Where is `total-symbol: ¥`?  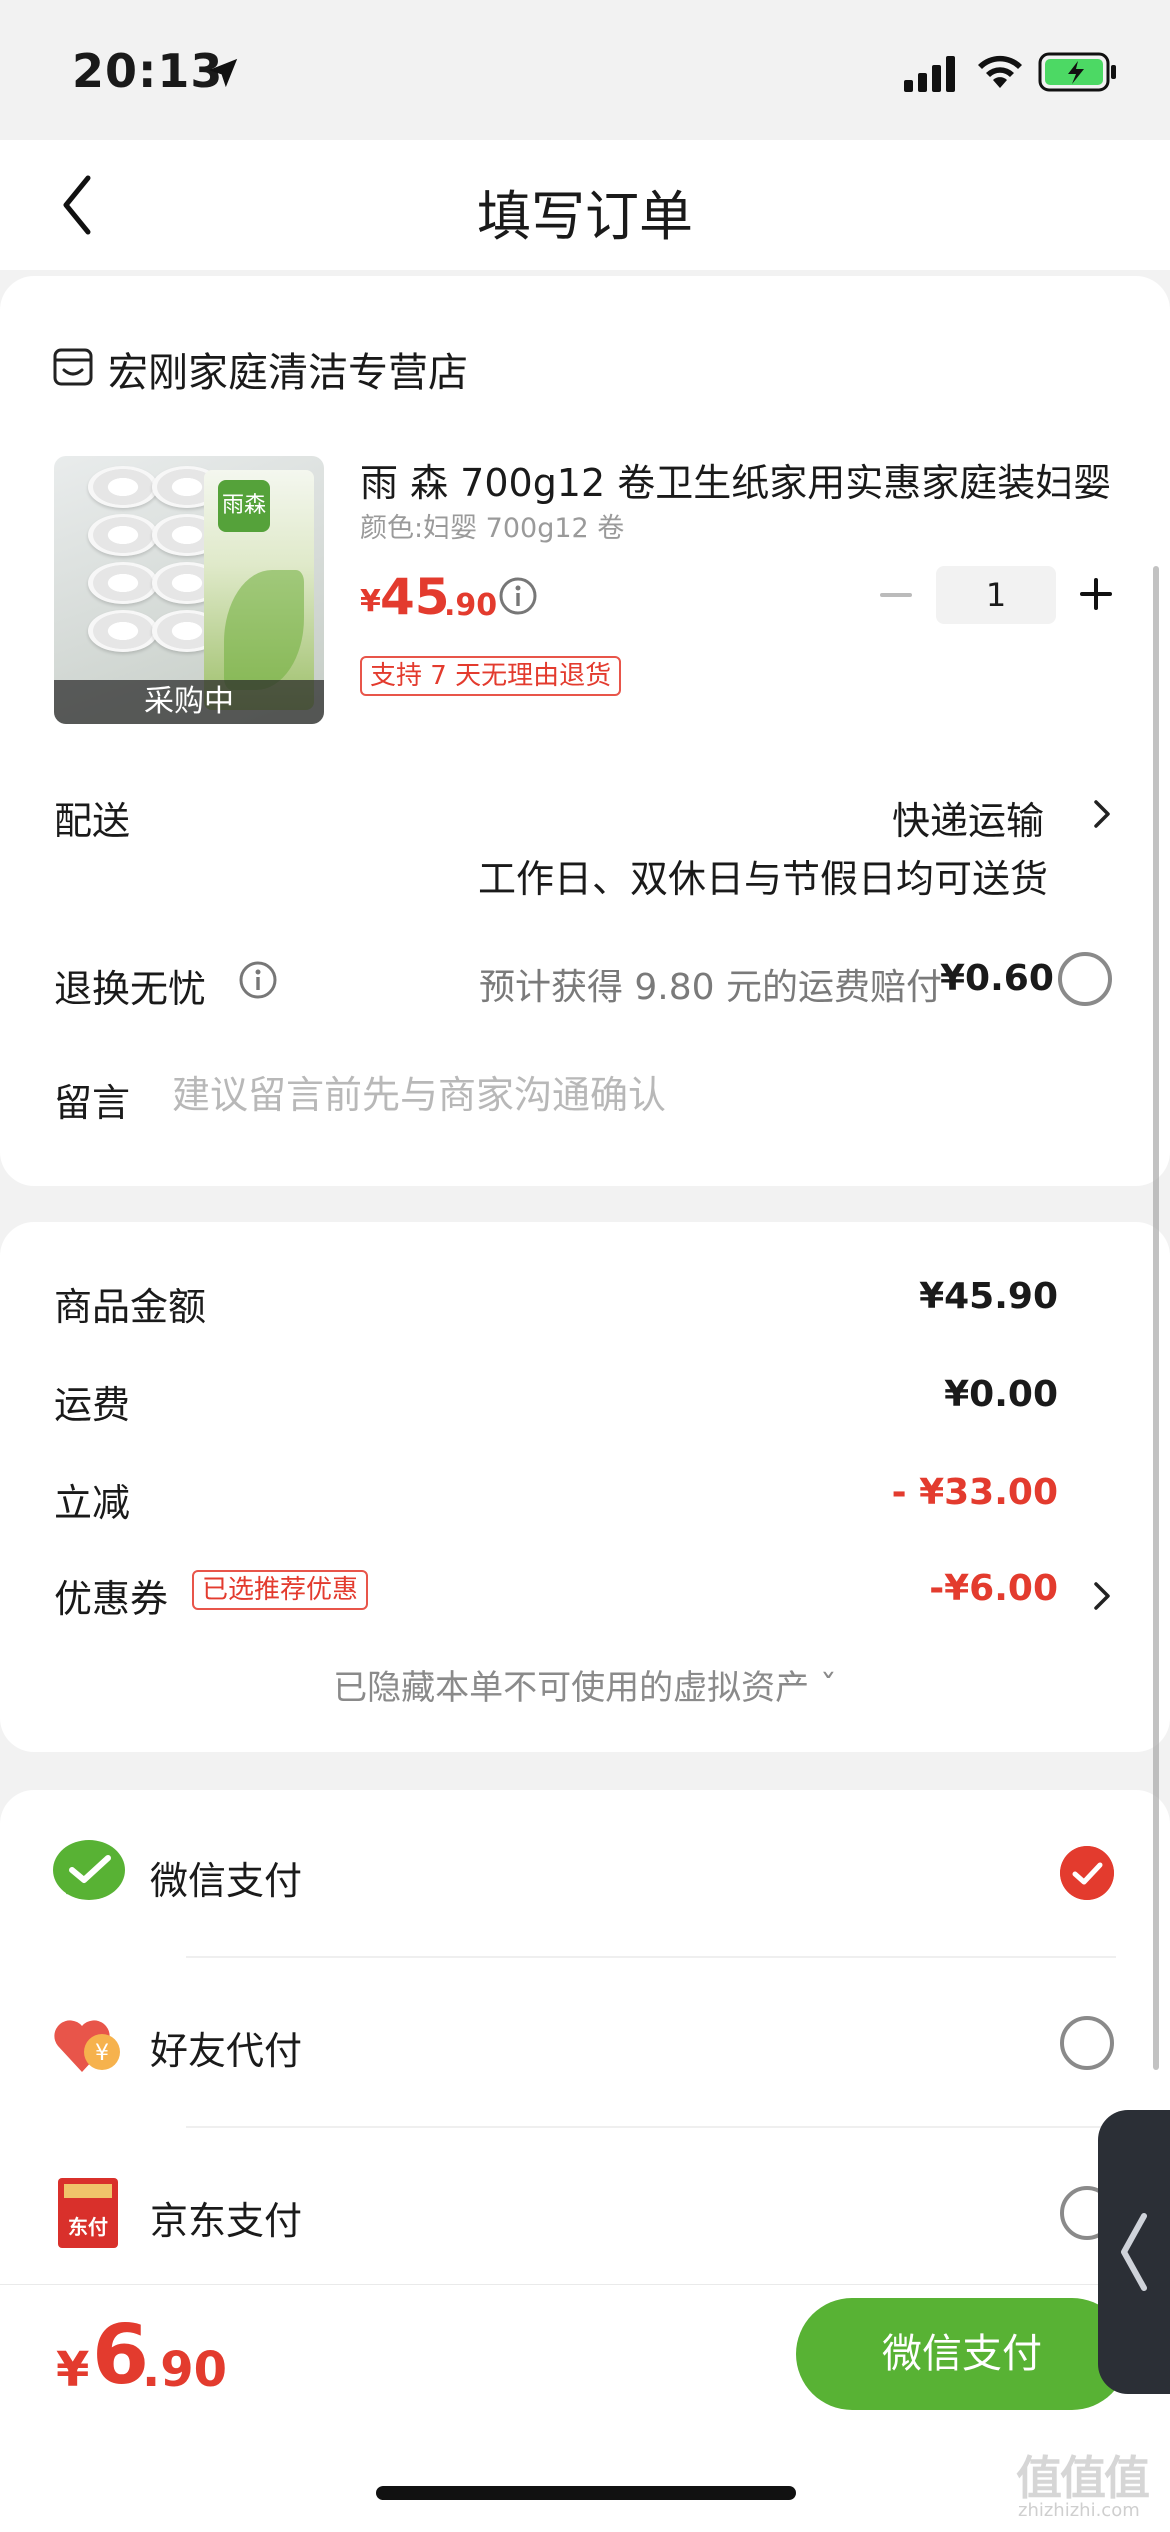
total-symbol: ¥ is located at coordinates (73, 2370).